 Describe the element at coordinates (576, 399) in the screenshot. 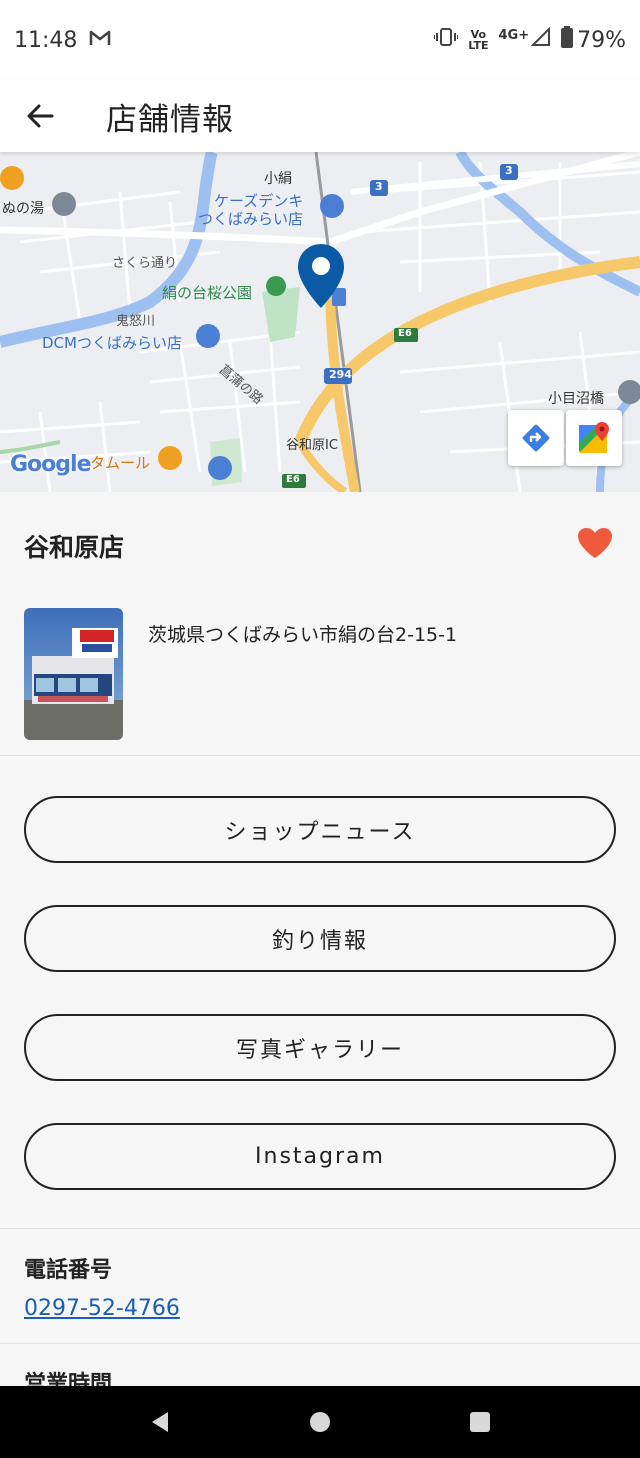

I see `map-label-kome: 小目沼橋` at that location.